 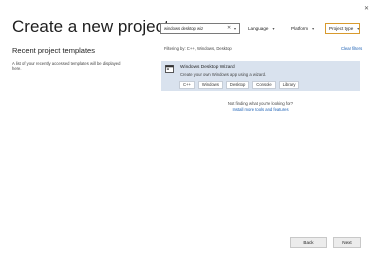 I want to click on platform-filter-label: Platform, so click(x=300, y=28).